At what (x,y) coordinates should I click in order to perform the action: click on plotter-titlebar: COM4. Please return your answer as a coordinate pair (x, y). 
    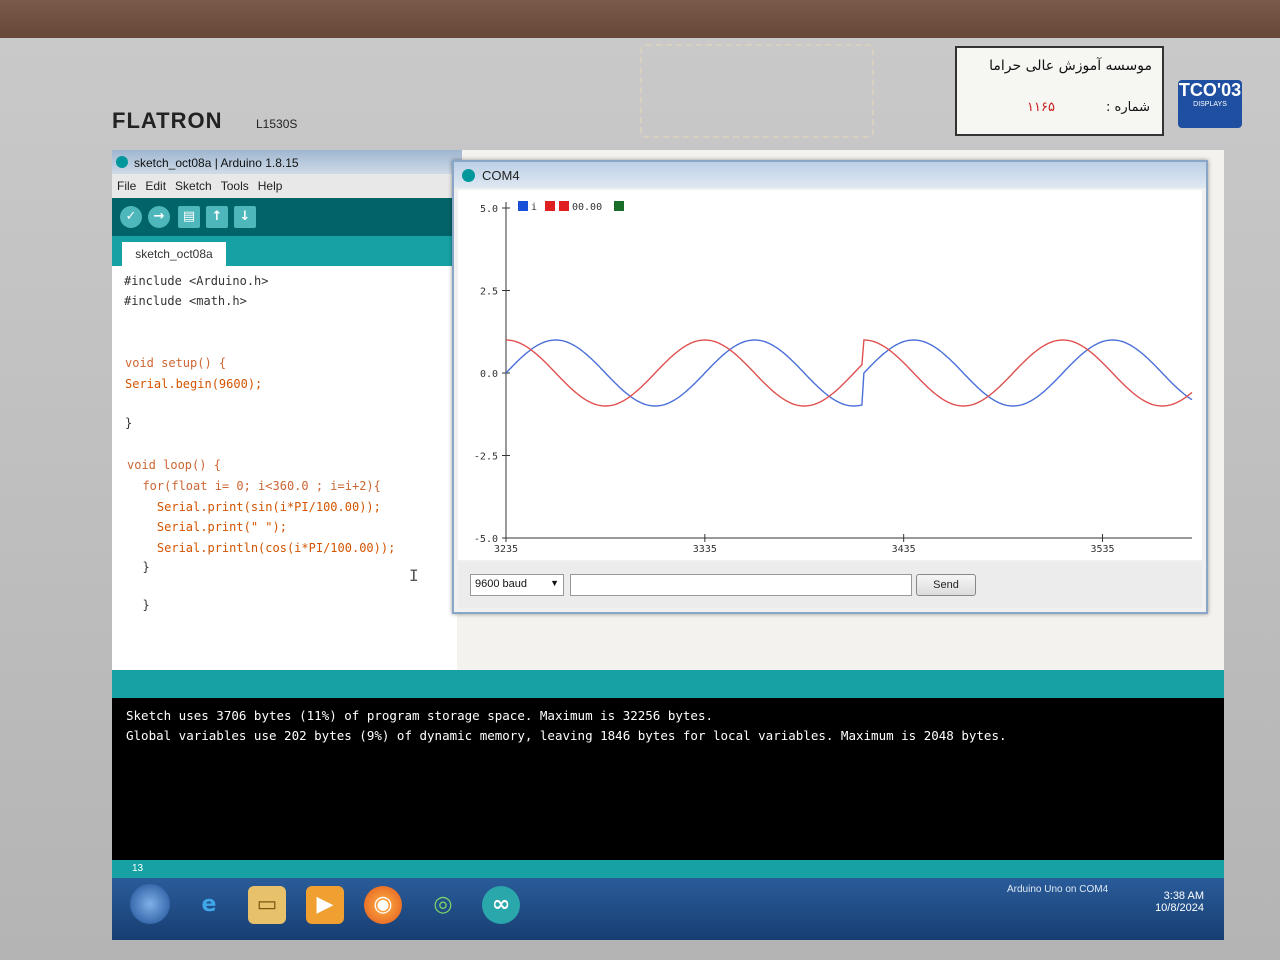
    Looking at the image, I should click on (830, 175).